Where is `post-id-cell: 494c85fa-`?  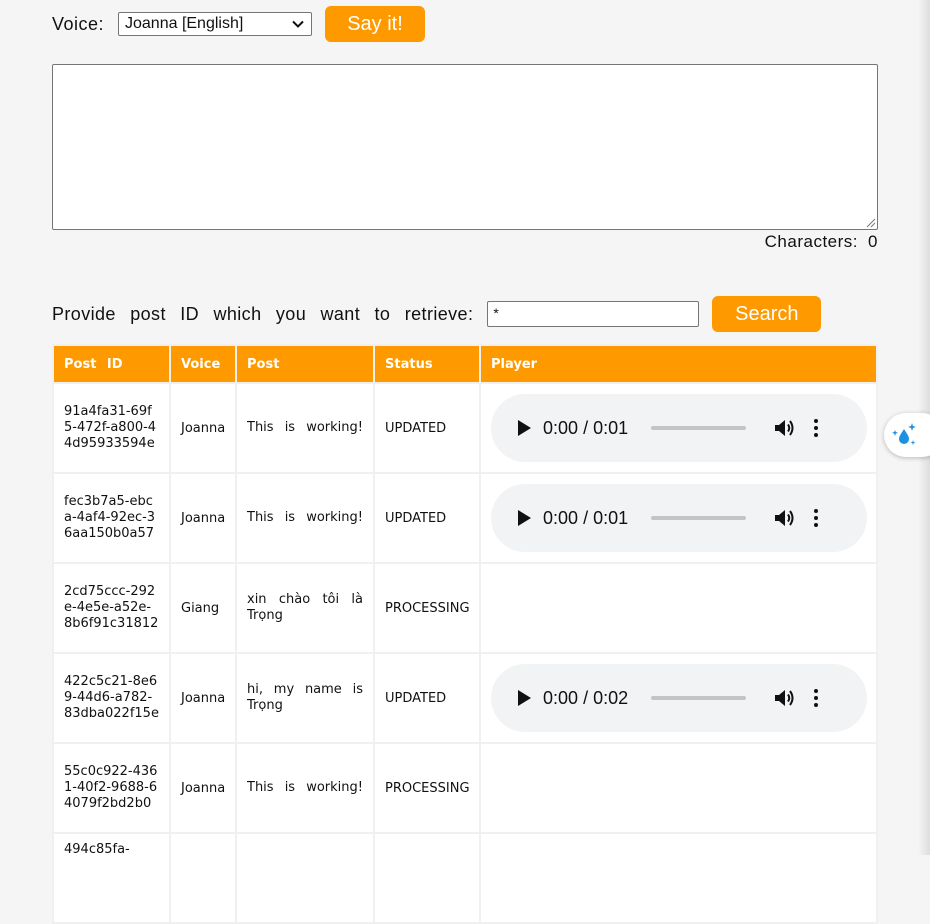
post-id-cell: 494c85fa- is located at coordinates (111, 878).